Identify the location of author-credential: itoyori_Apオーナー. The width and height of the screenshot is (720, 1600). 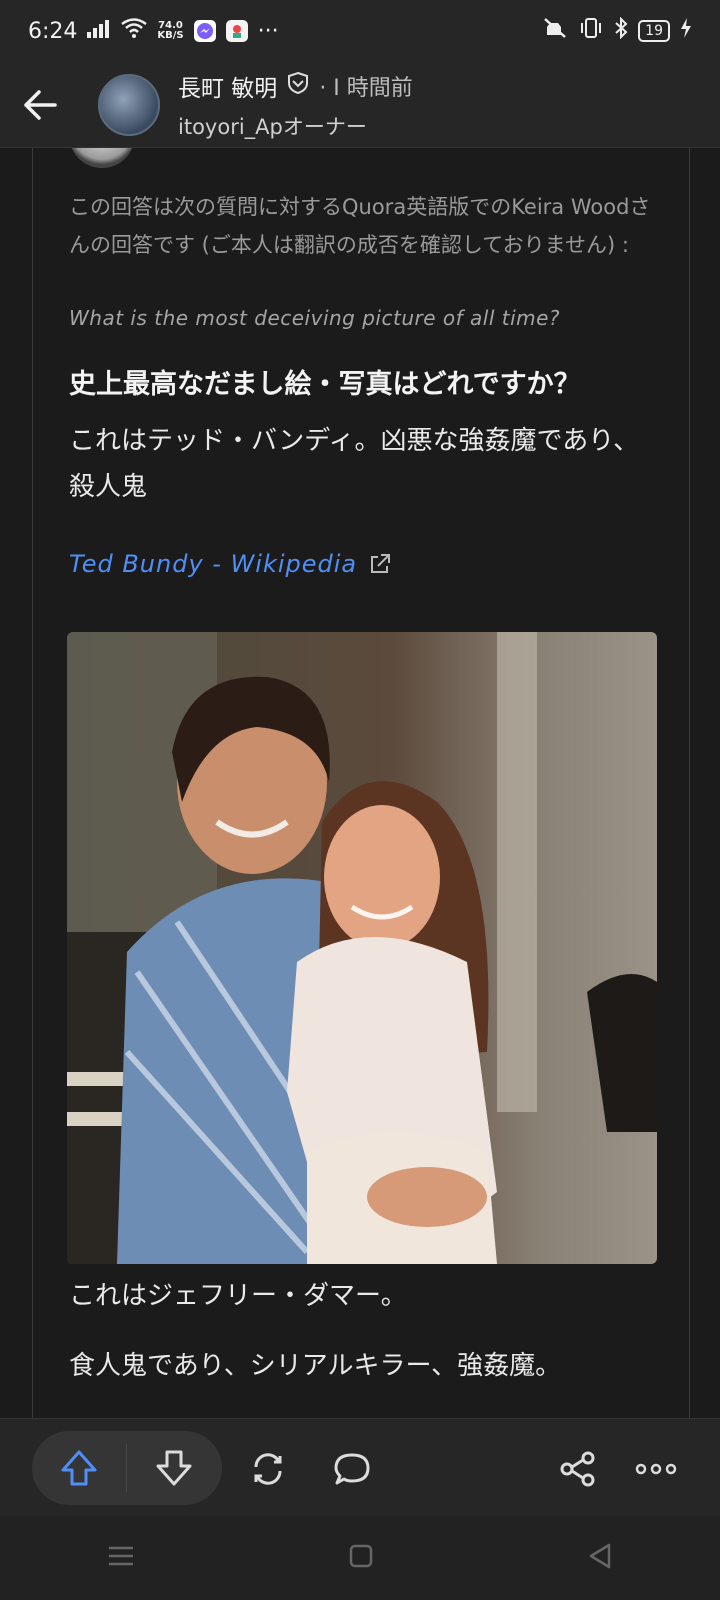
(272, 126).